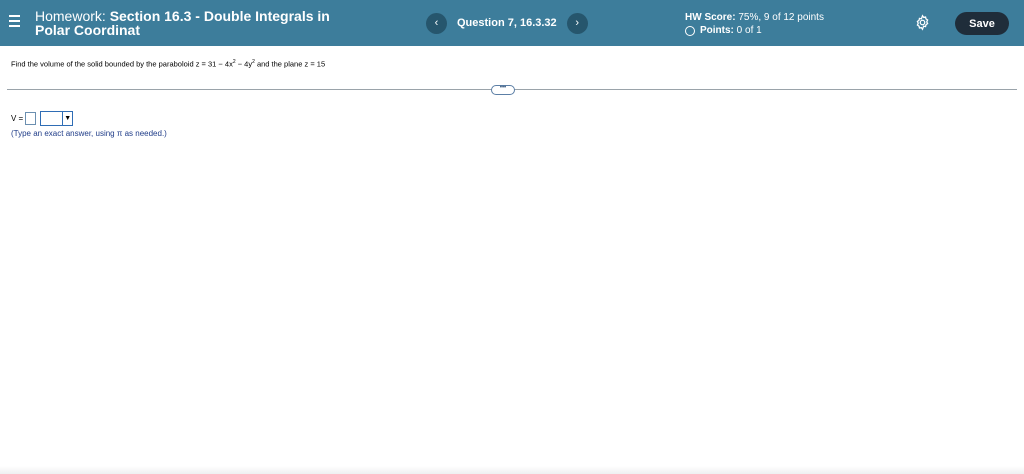  I want to click on points-label: Points:, so click(717, 30).